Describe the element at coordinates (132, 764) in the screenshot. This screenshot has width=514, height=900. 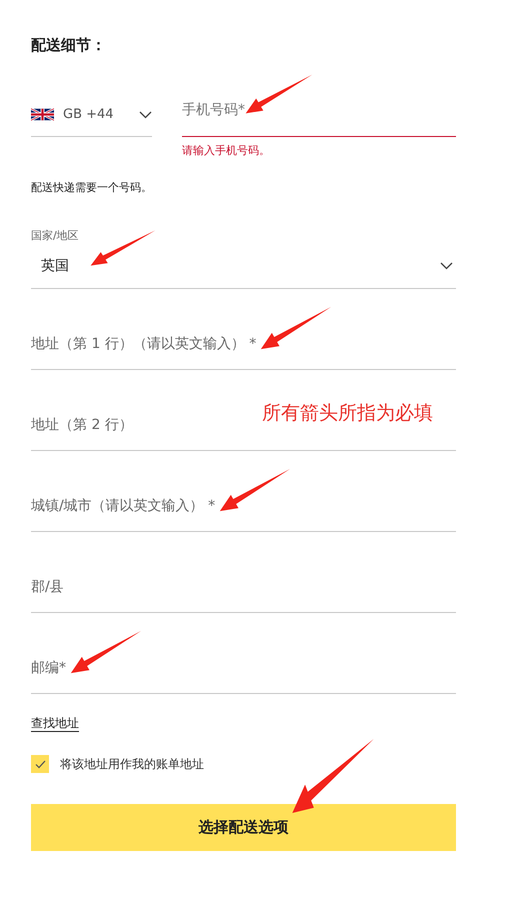
I see `checkbox-label: 将该地址用作我的账单地址` at that location.